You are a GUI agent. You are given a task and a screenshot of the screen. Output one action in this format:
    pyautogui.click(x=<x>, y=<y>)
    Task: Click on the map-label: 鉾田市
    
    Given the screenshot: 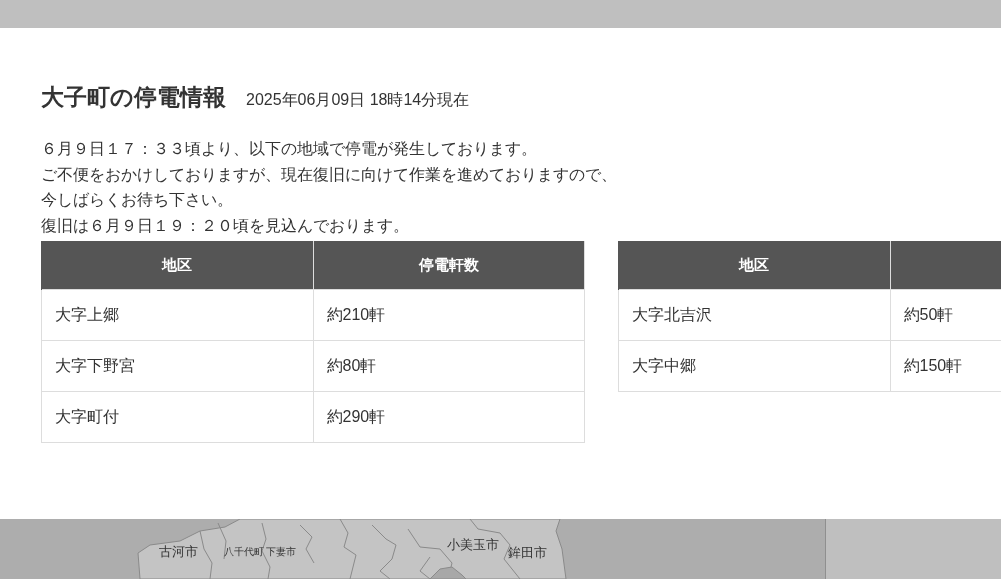 What is the action you would take?
    pyautogui.click(x=527, y=553)
    